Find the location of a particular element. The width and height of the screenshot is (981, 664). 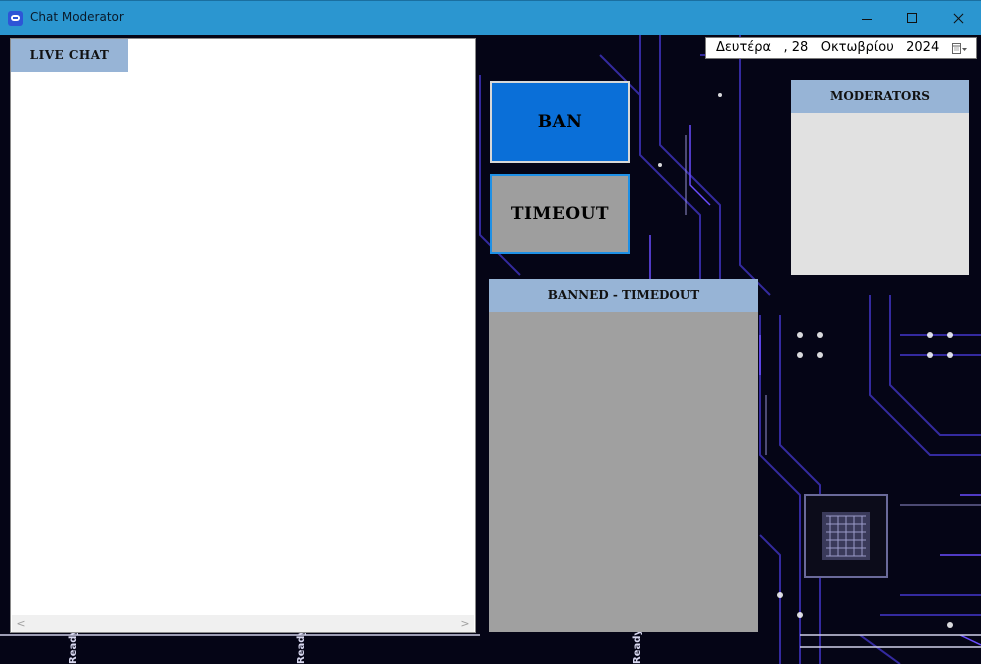

window-title: Chat Moderator is located at coordinates (77, 17).